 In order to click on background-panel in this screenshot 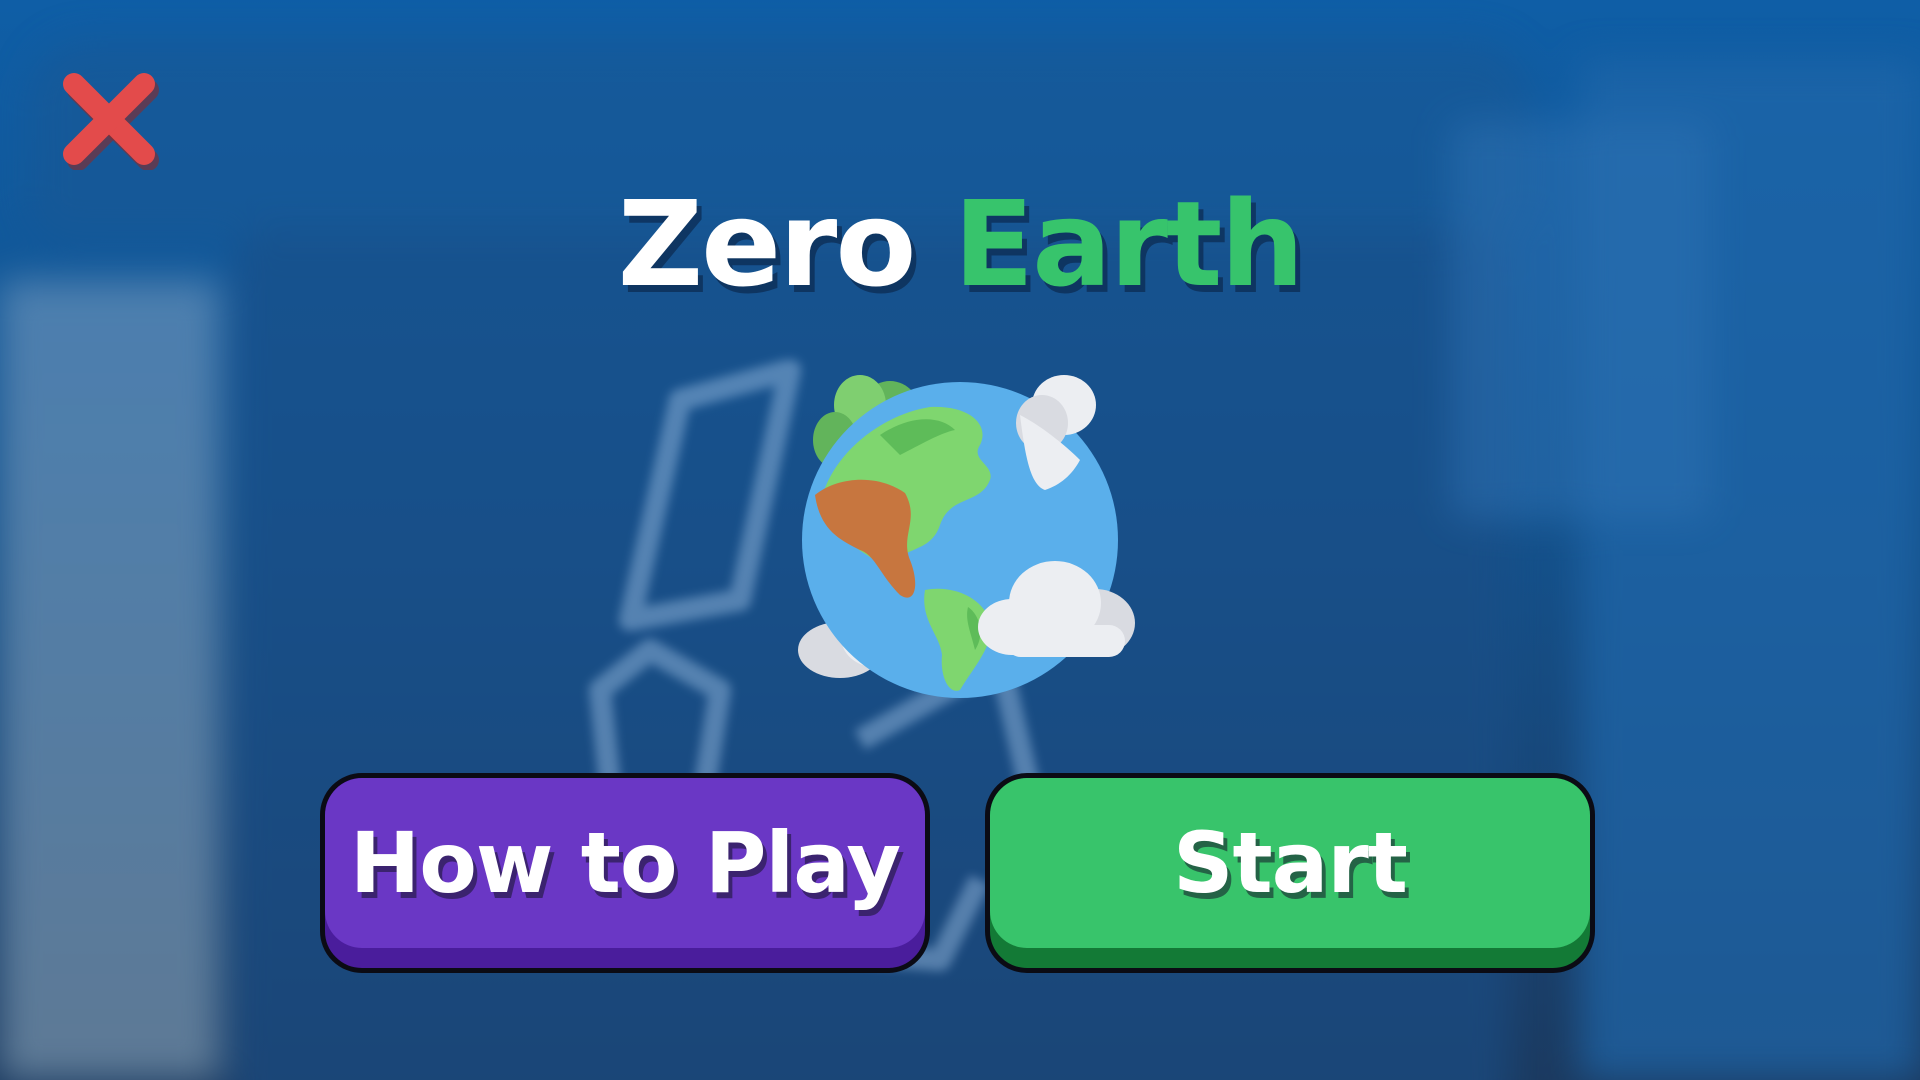, I will do `click(1580, 320)`.